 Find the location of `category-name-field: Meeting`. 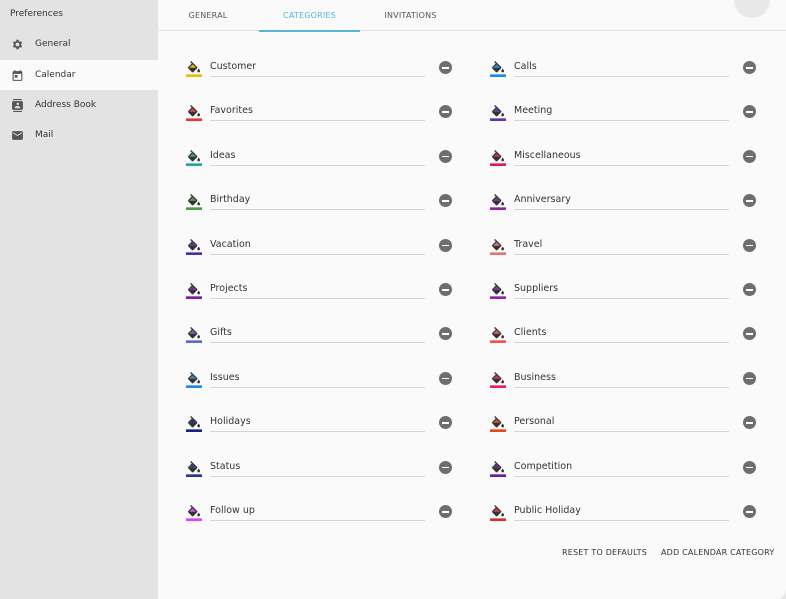

category-name-field: Meeting is located at coordinates (621, 113).